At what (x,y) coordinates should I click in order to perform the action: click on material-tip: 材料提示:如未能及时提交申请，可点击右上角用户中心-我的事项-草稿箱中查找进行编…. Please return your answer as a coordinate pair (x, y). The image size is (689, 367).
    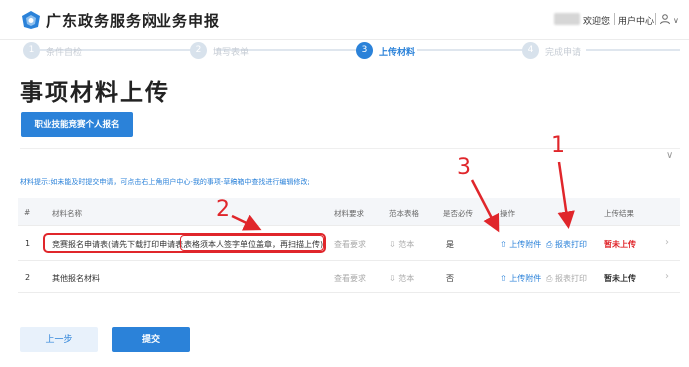
    Looking at the image, I should click on (165, 182).